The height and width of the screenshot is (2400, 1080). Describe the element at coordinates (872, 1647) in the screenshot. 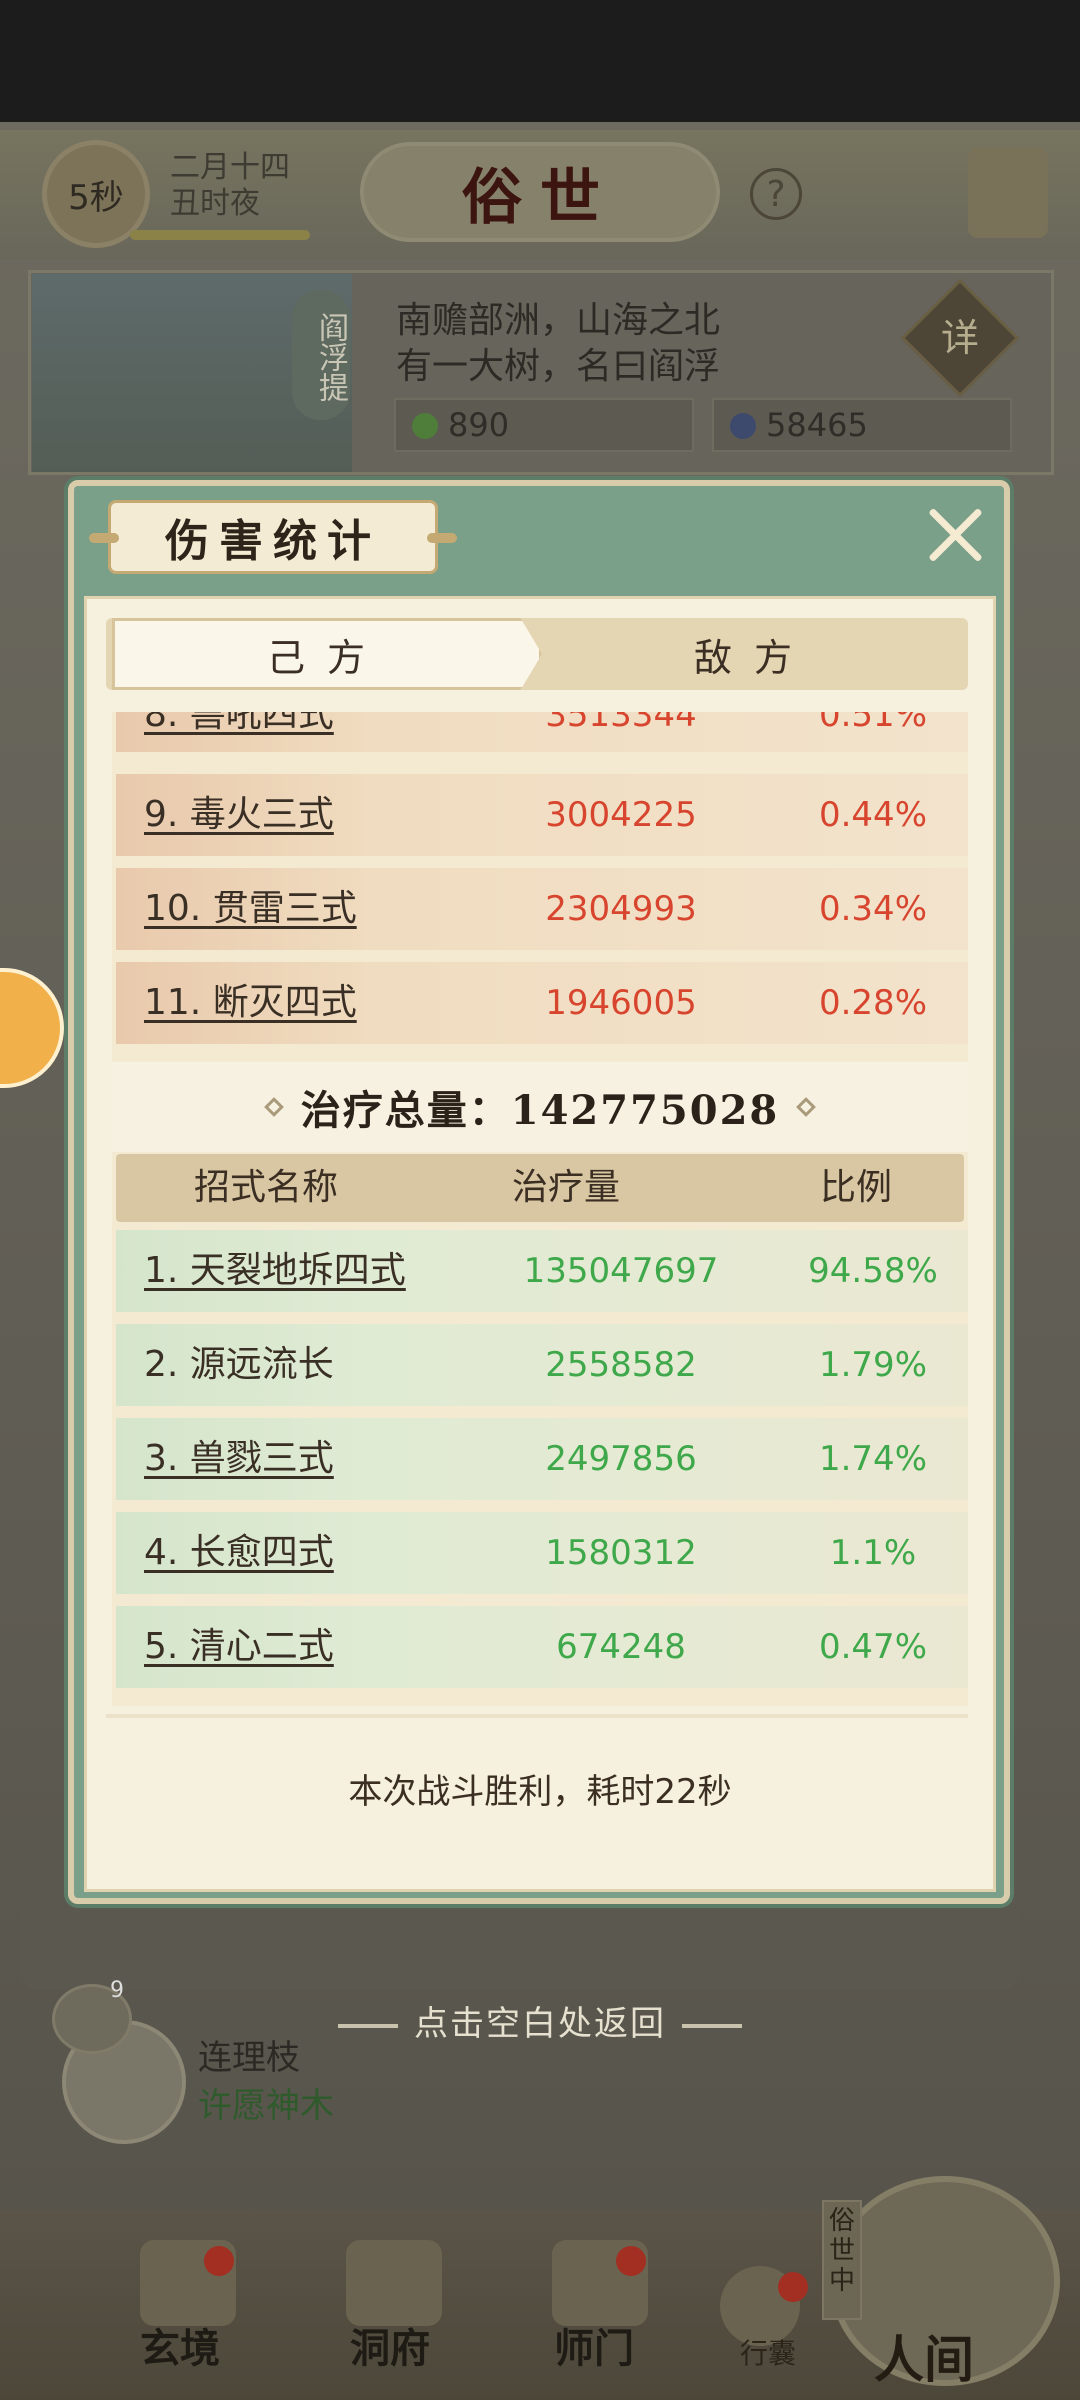

I see `heal-percent: 0.47%` at that location.